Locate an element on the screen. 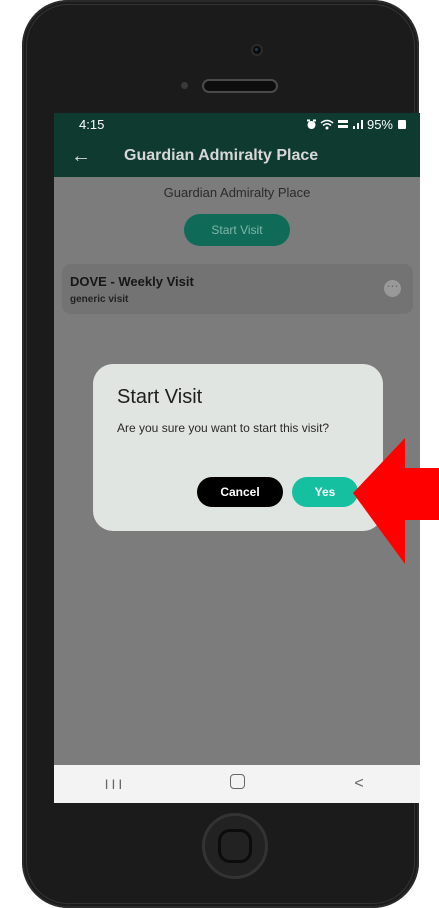 Image resolution: width=439 pixels, height=908 pixels. red-pointer-arrow-icon is located at coordinates (396, 501).